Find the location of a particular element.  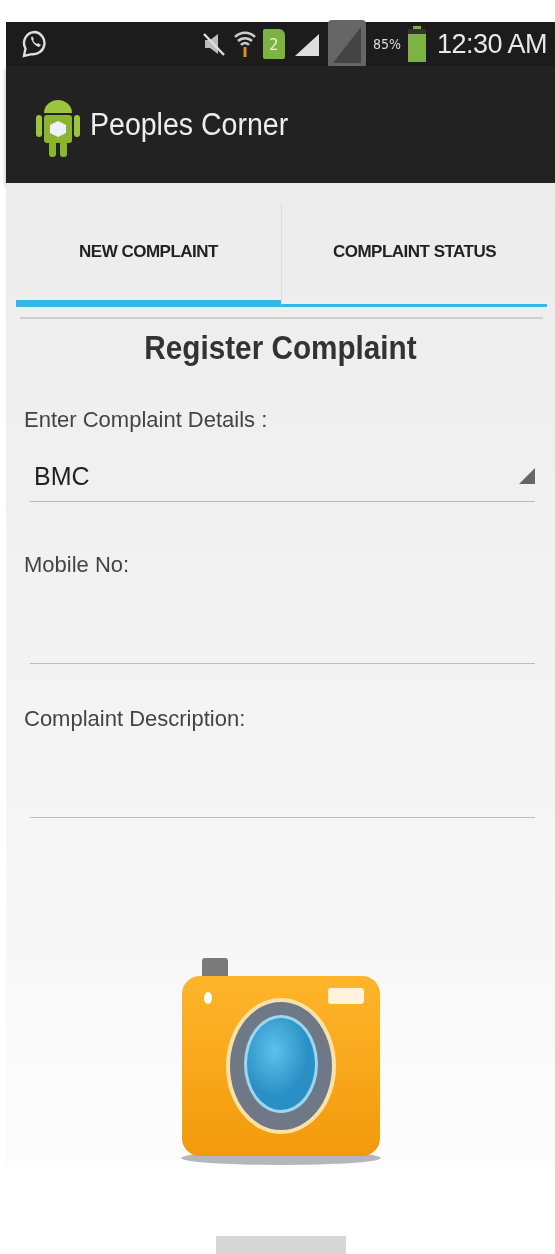

action-button is located at coordinates (280, 1245).